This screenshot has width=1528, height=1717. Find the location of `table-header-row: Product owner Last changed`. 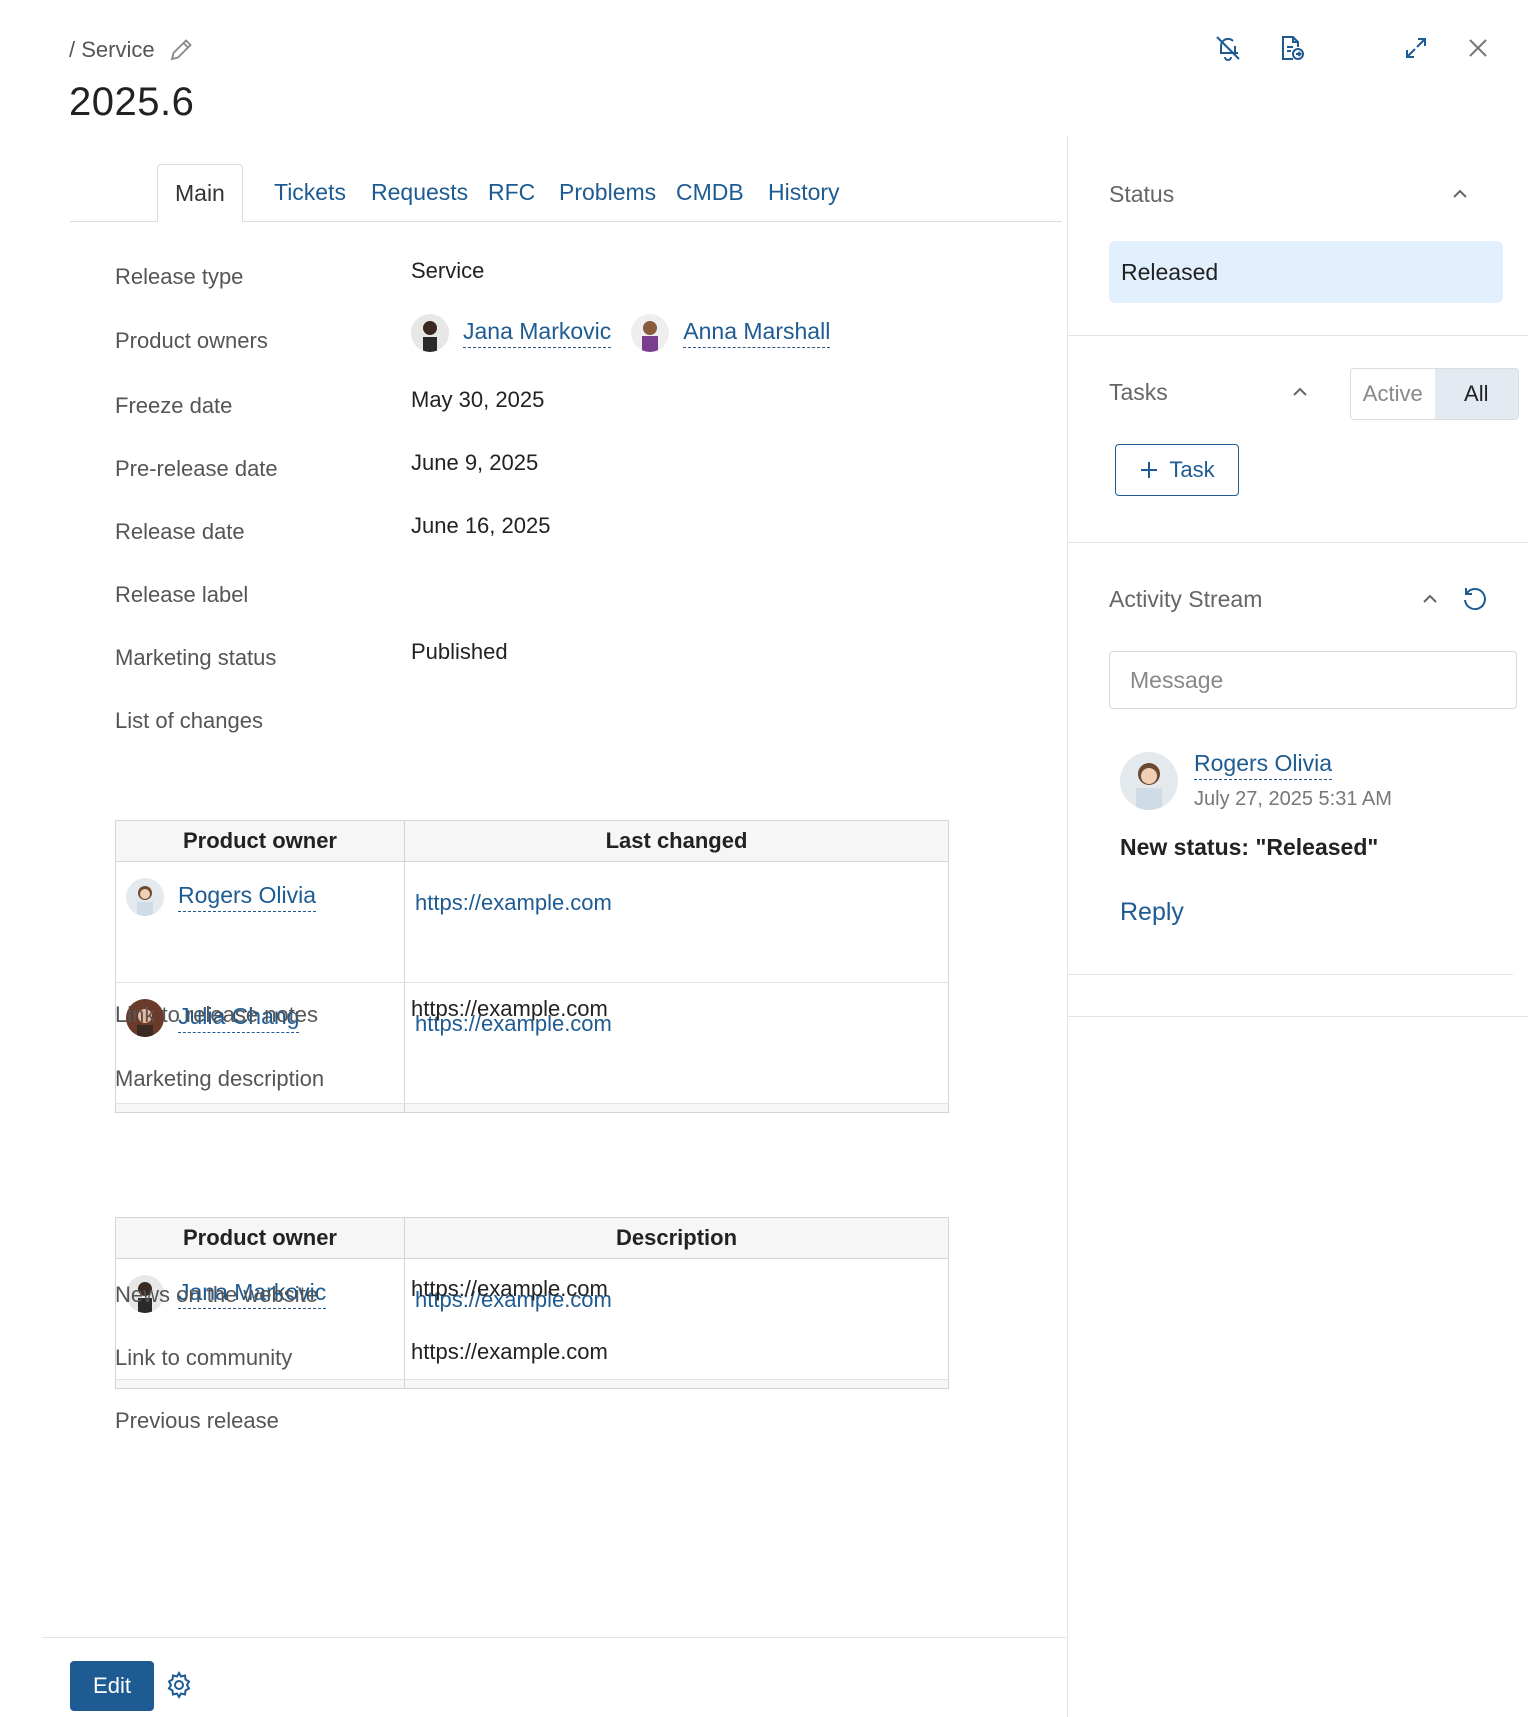

table-header-row: Product owner Last changed is located at coordinates (532, 841).